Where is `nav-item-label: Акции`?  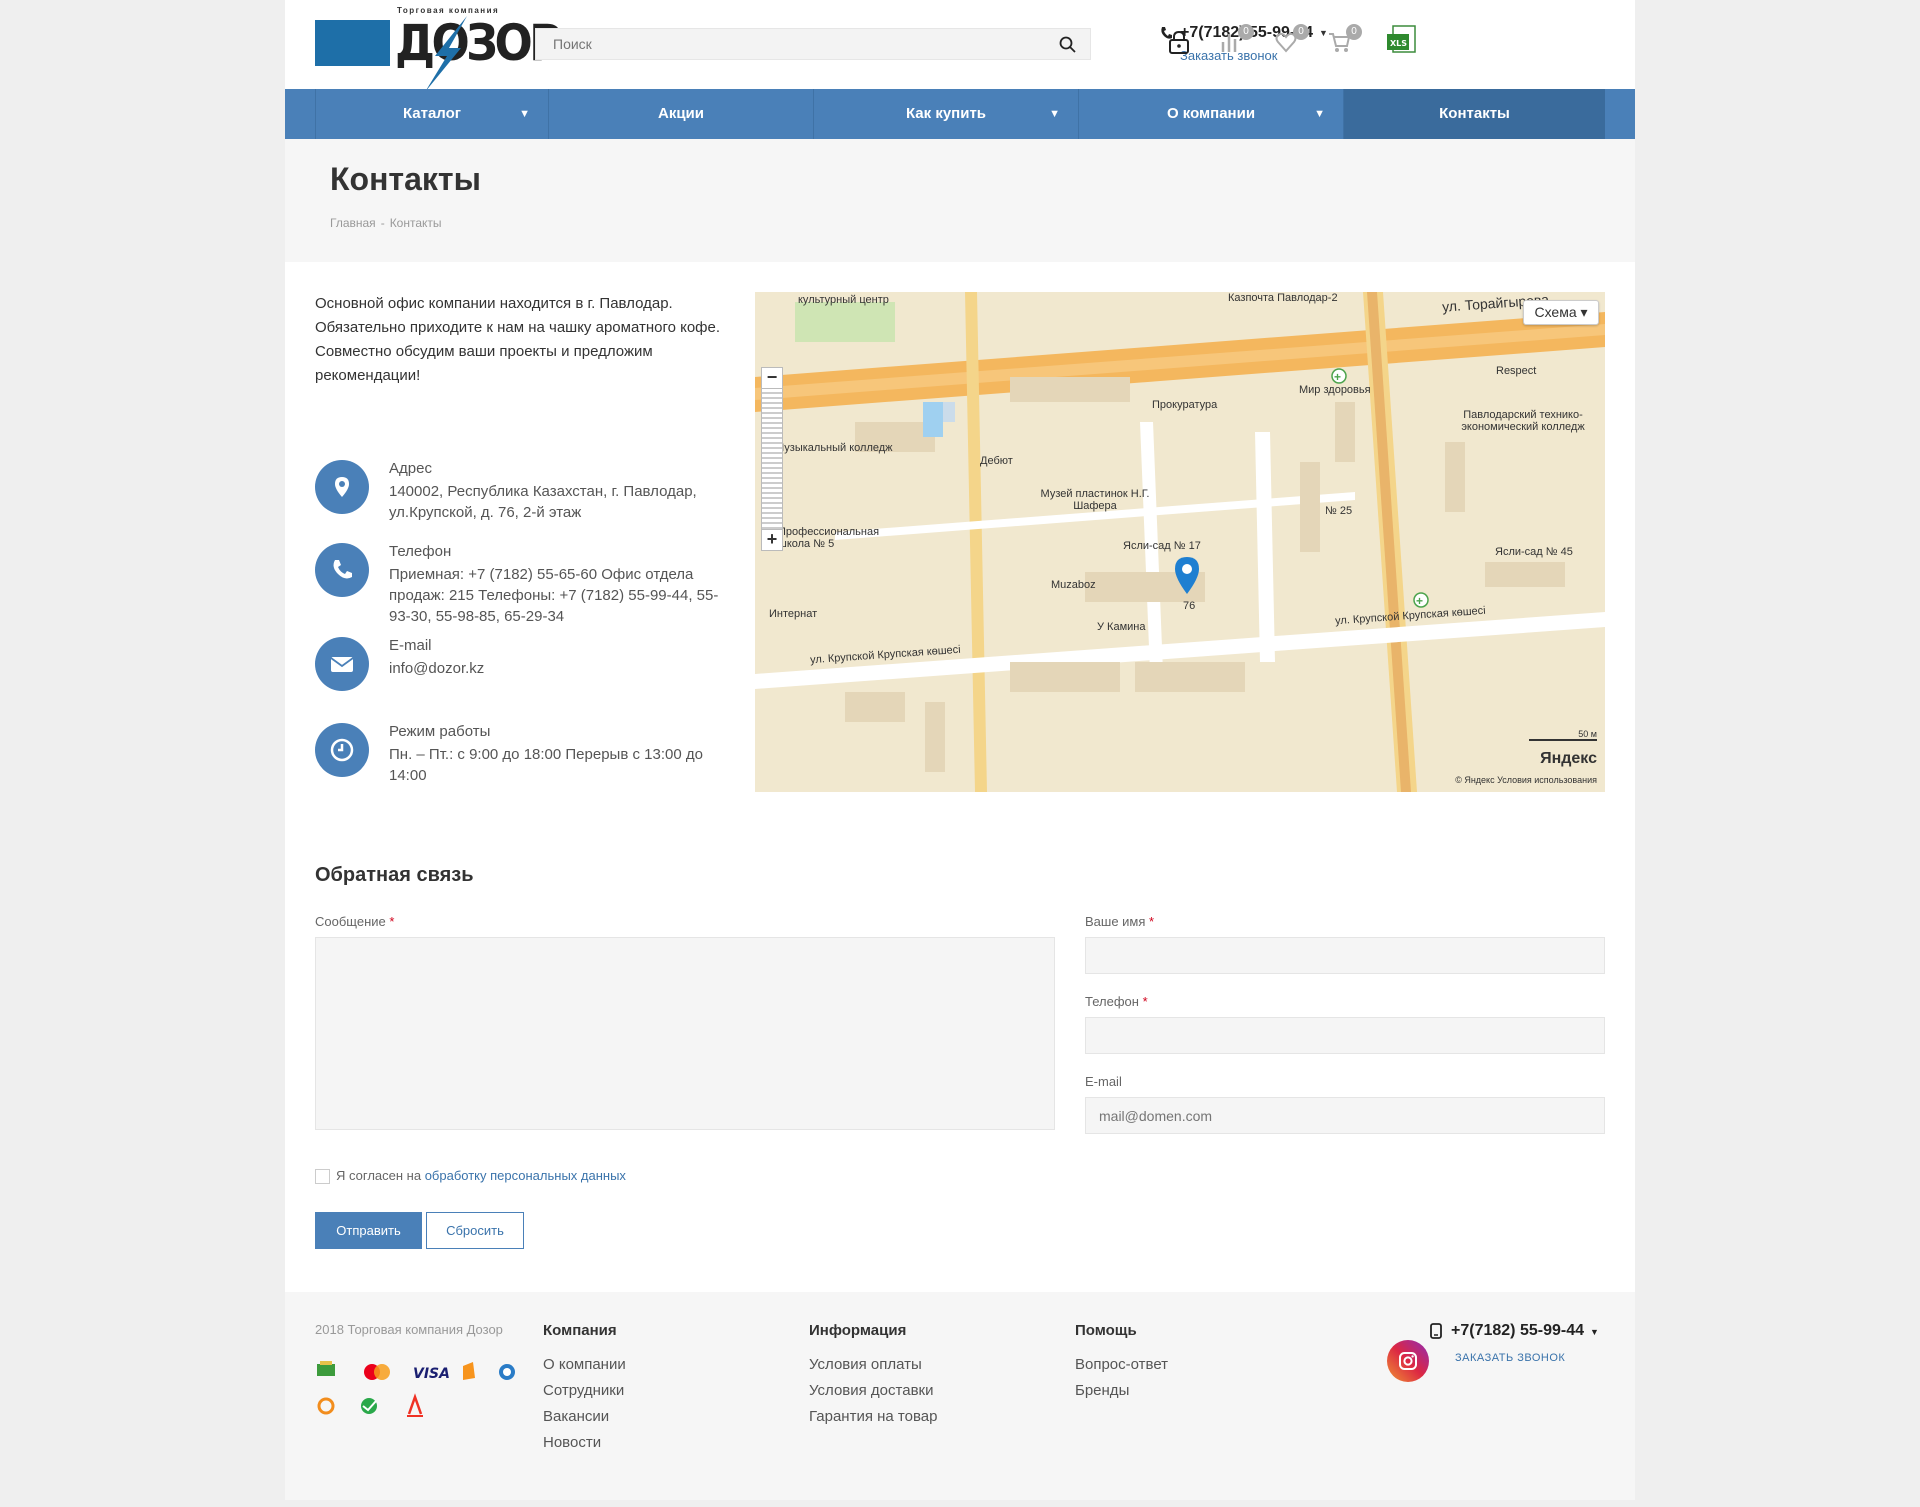
nav-item-label: Акции is located at coordinates (680, 113).